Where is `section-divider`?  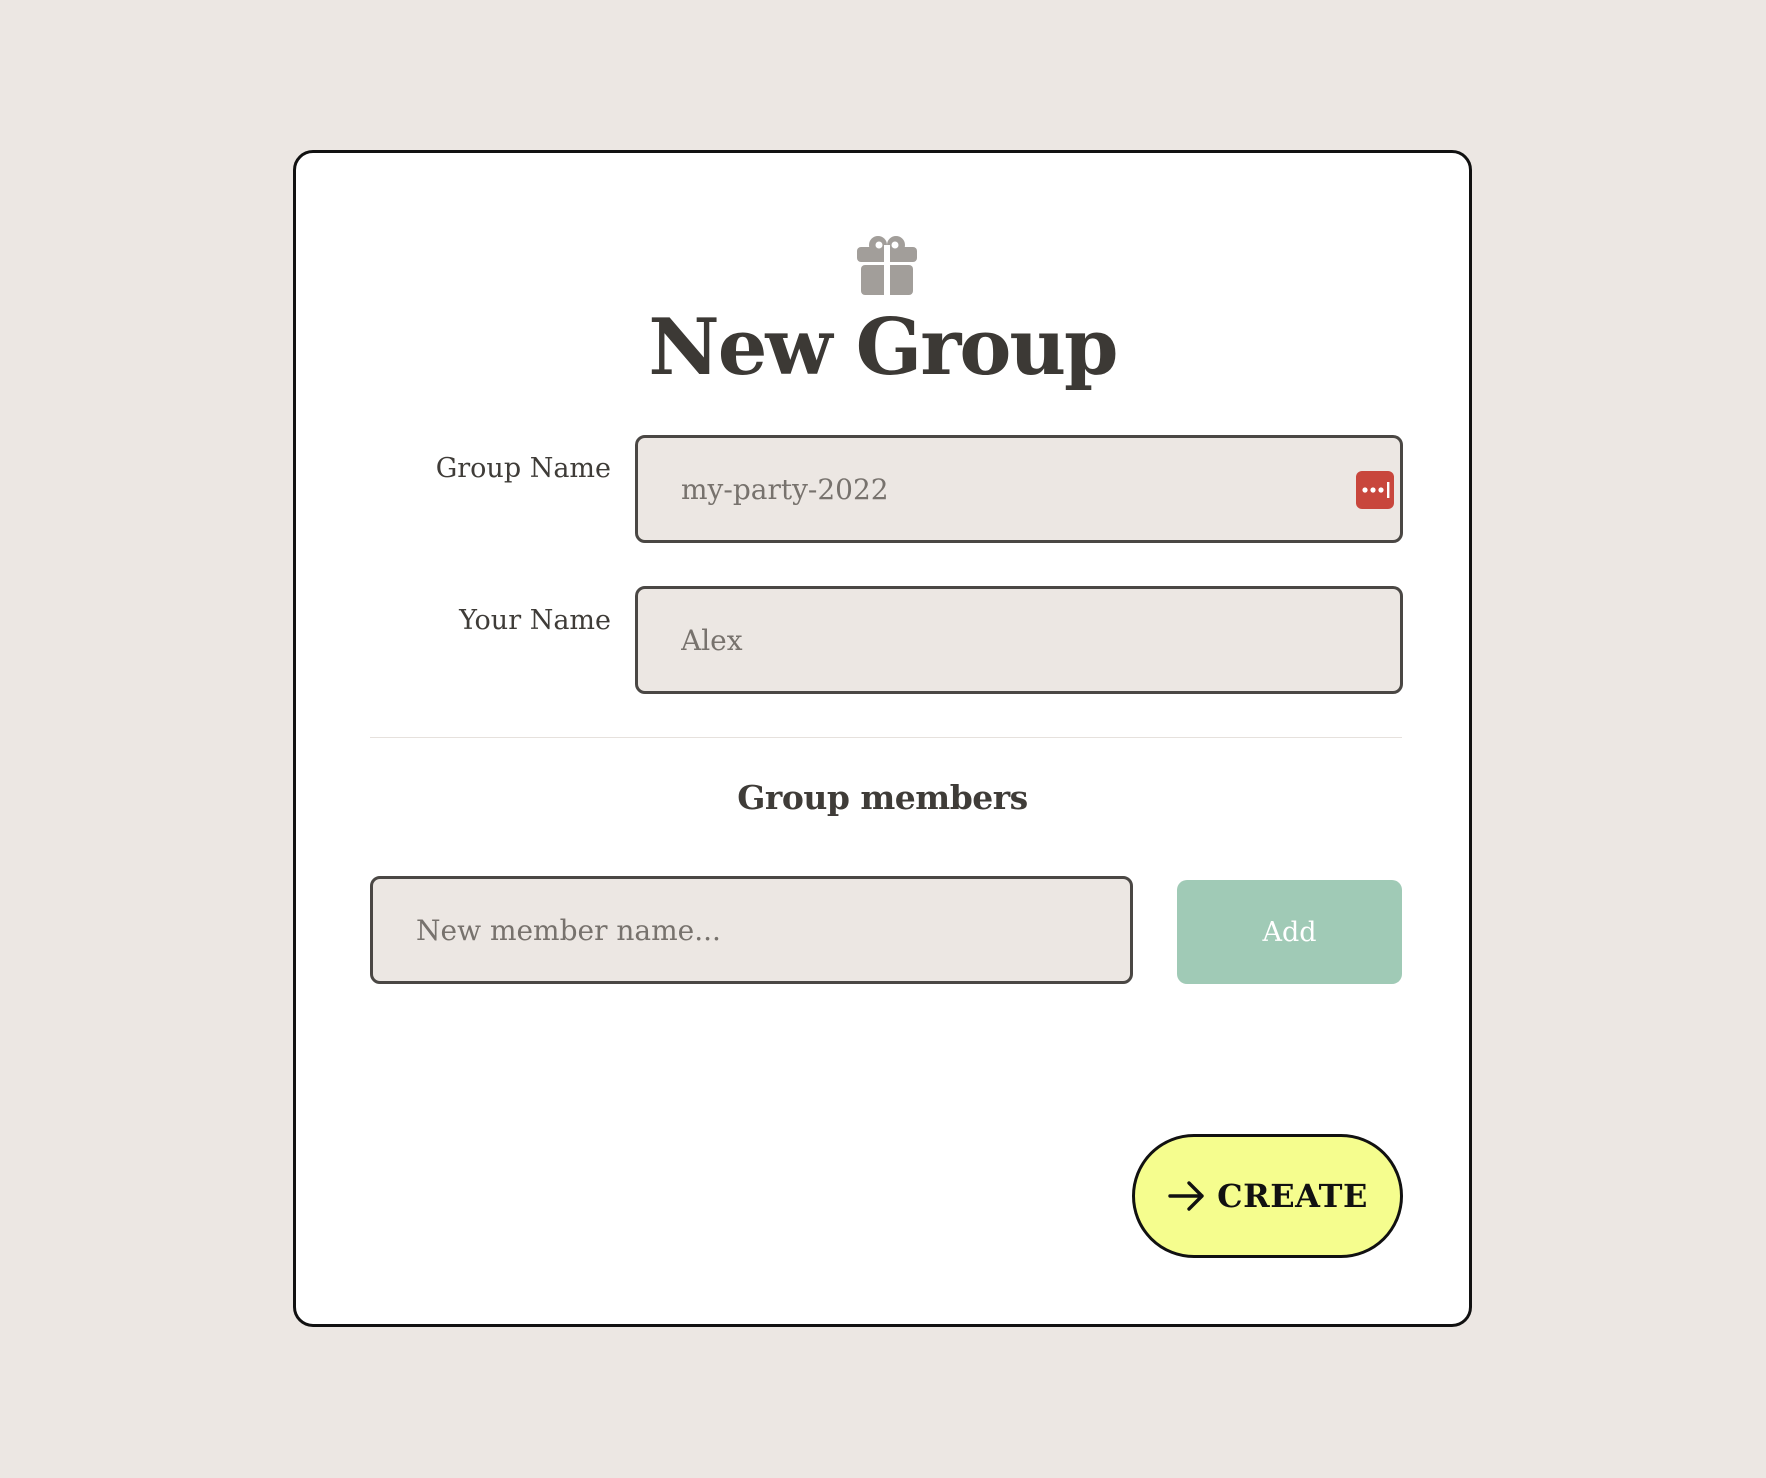 section-divider is located at coordinates (886, 737).